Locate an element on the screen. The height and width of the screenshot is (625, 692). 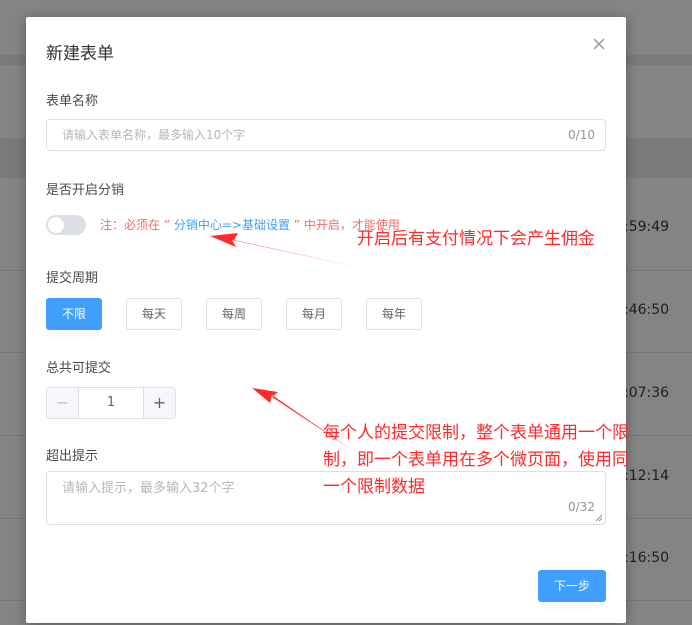
annotation-limit-line: 制，即一个表单用在多个微页面，使用同 is located at coordinates (476, 460).